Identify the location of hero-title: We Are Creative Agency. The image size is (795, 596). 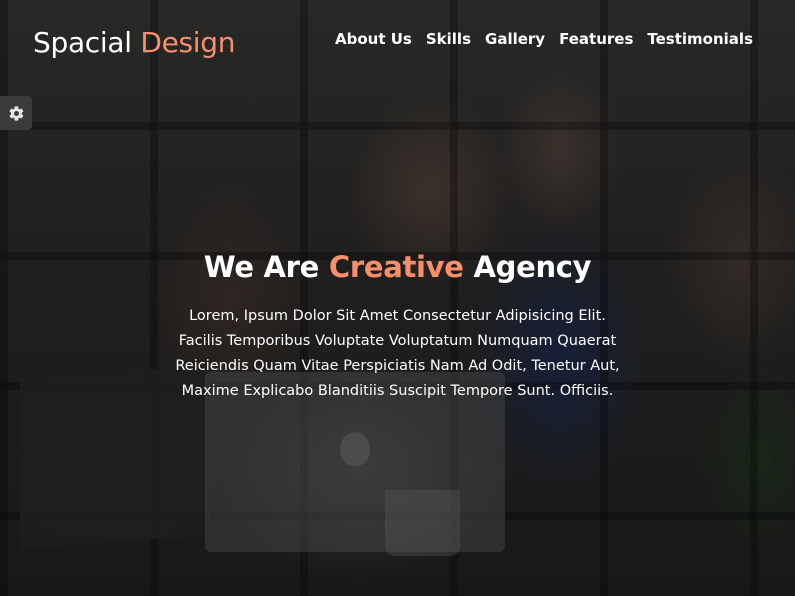
(397, 267).